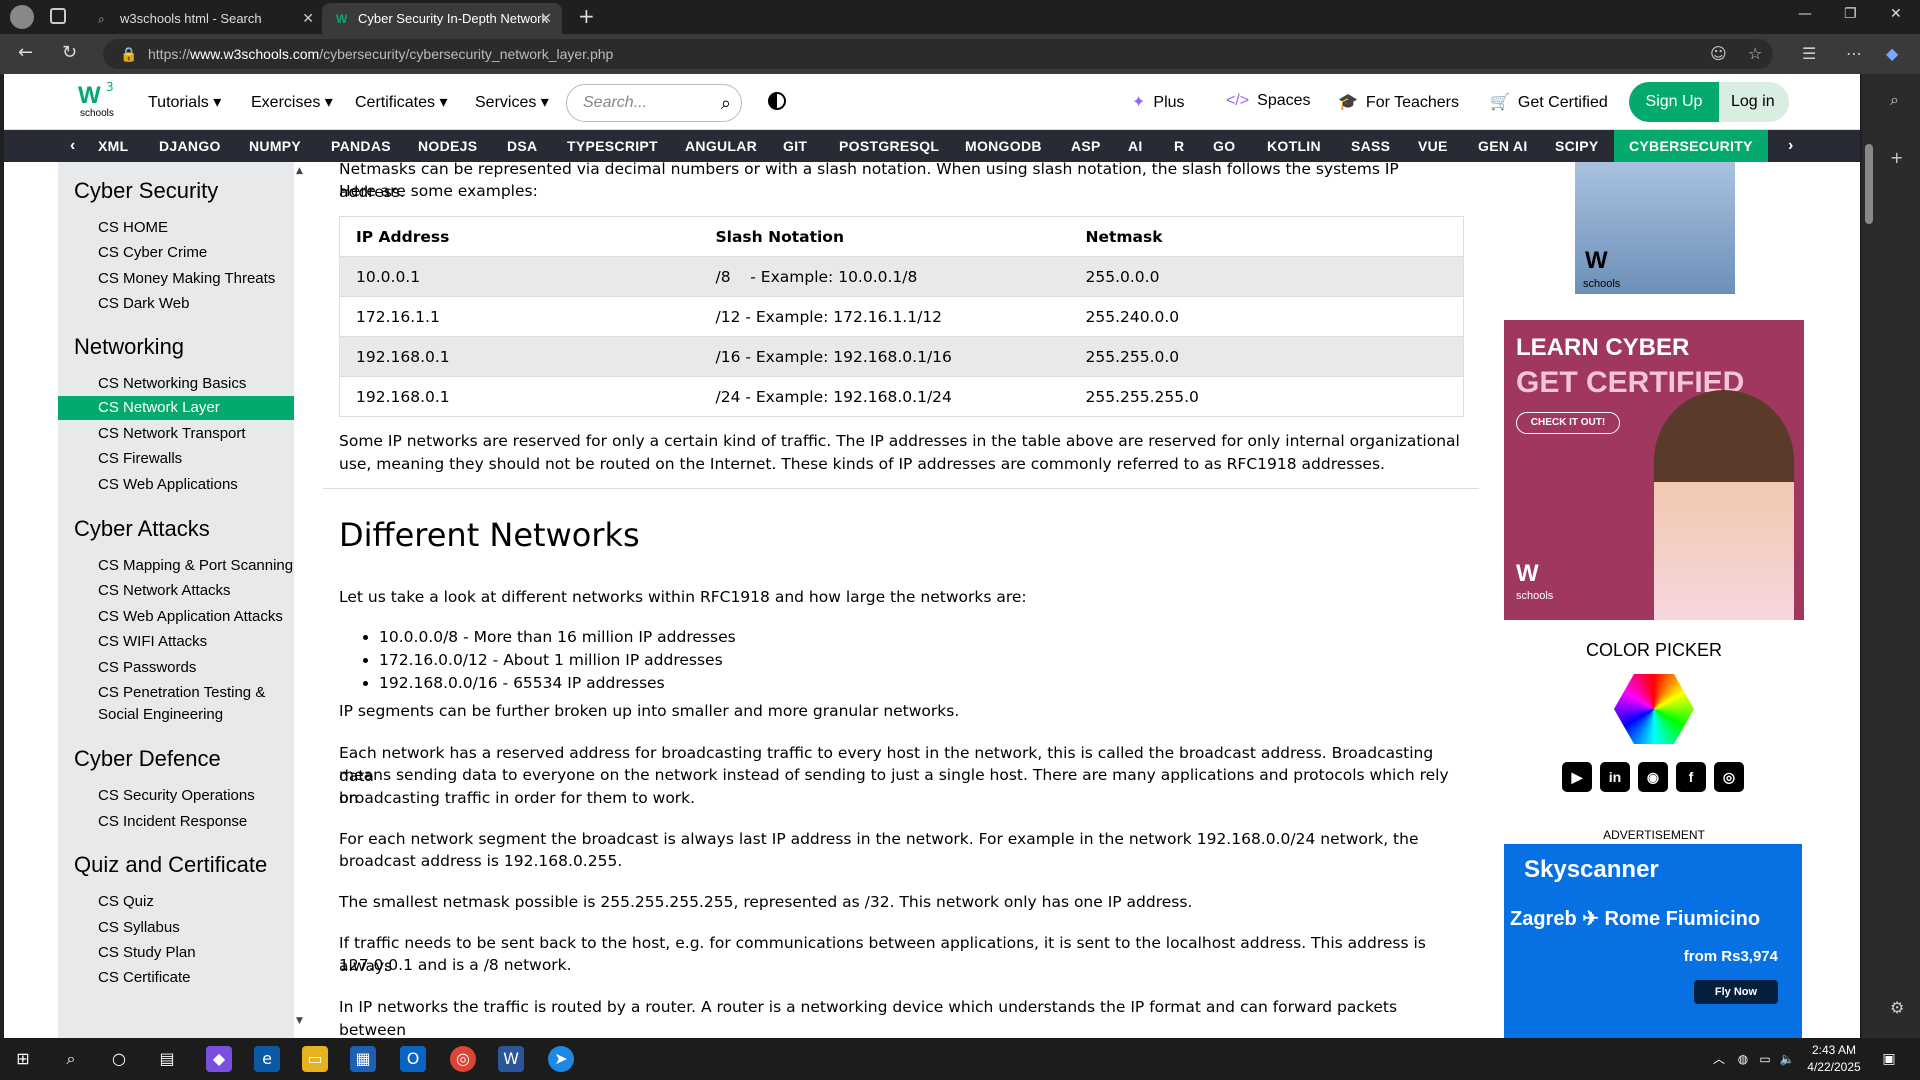 The height and width of the screenshot is (1080, 1920). I want to click on for-teachers-link: 🎓 For Teachers, so click(1398, 102).